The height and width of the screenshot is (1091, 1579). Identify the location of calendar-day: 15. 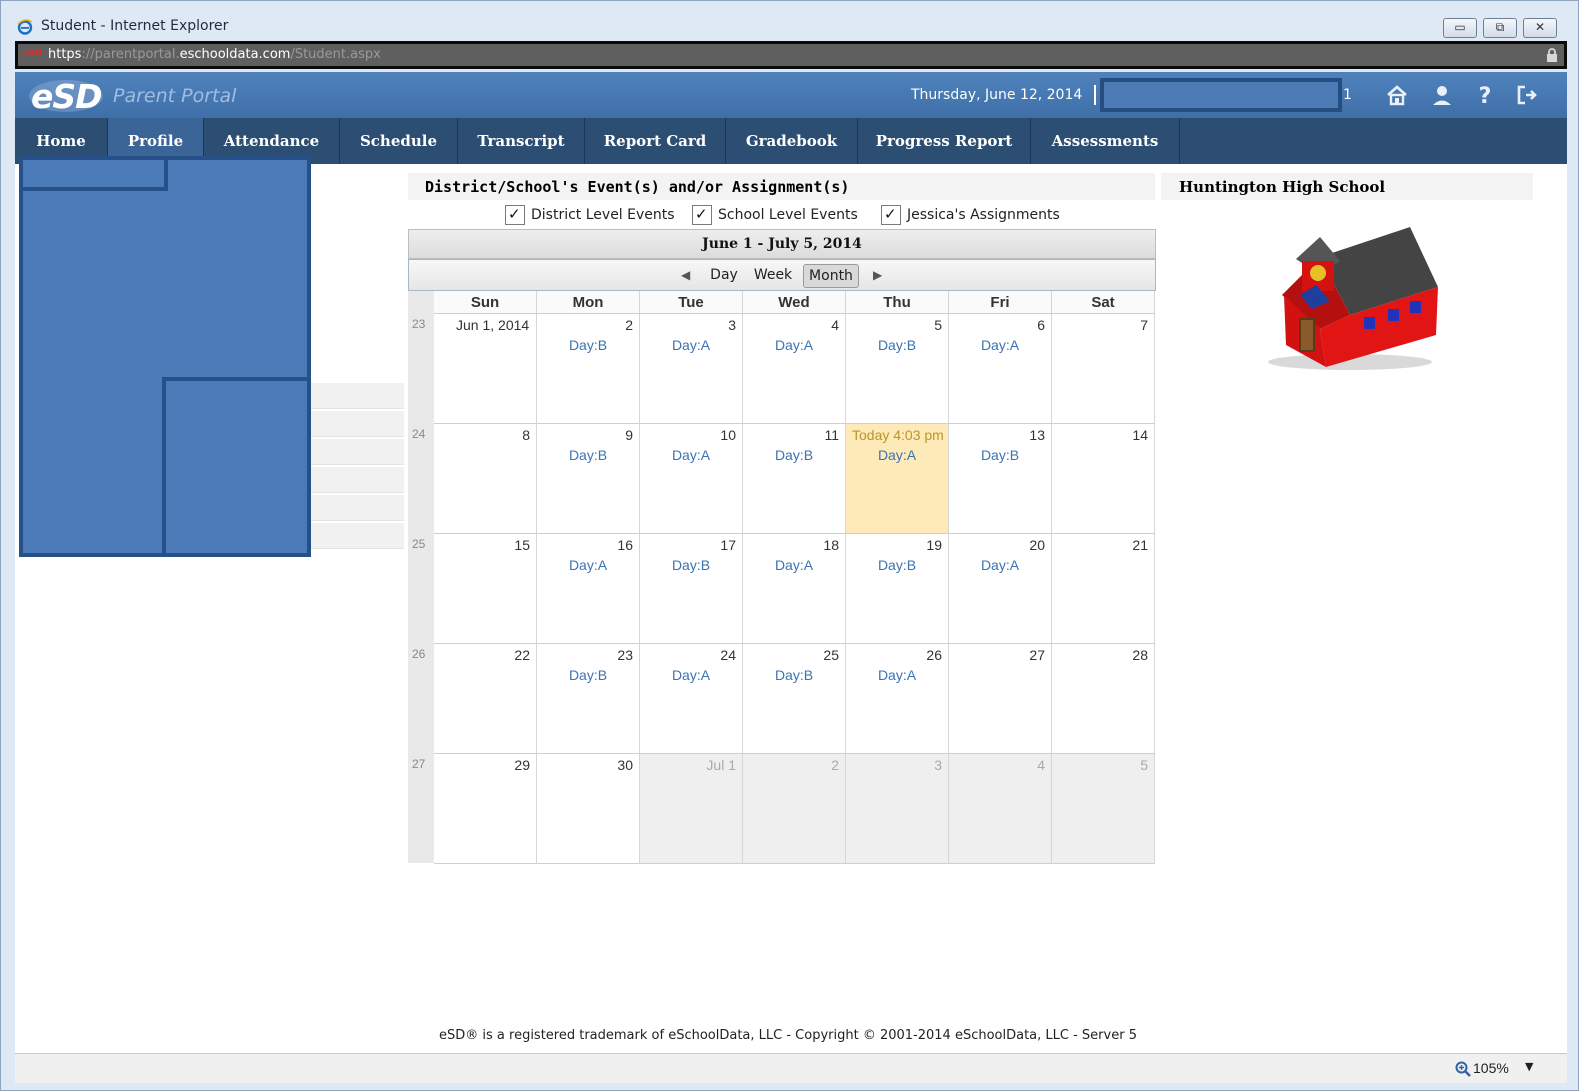
(485, 589).